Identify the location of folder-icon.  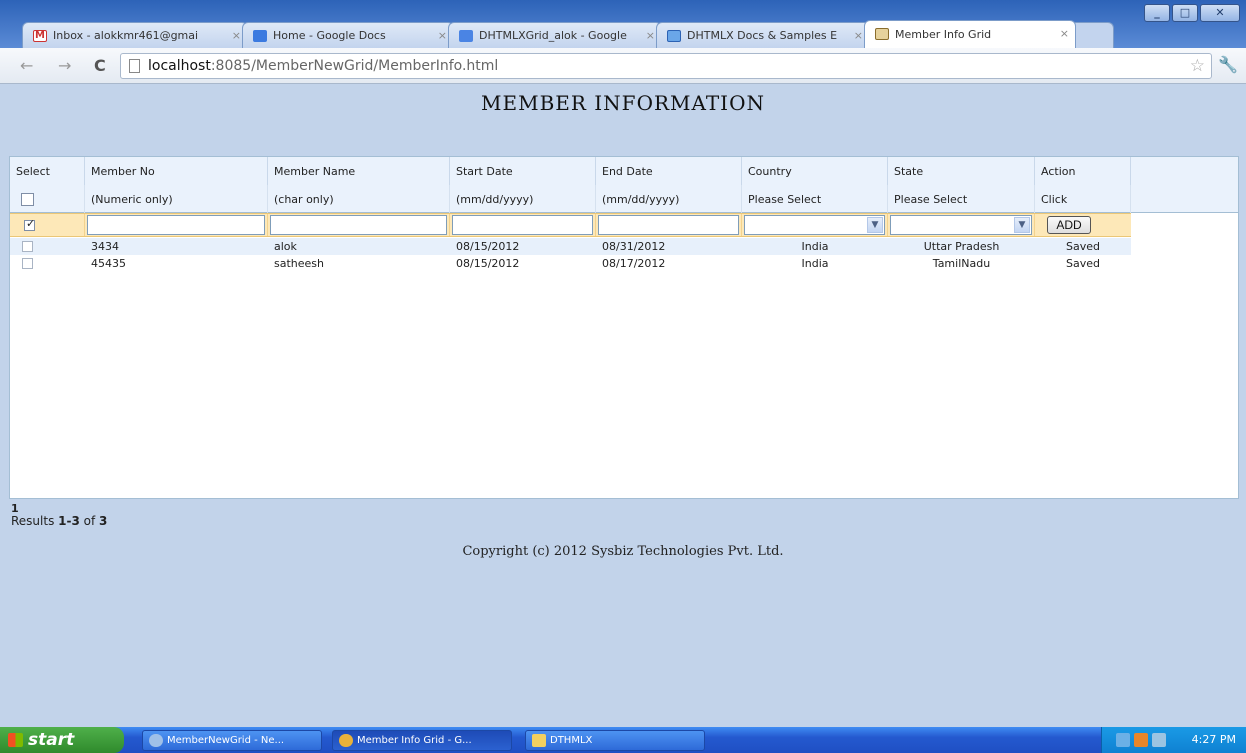
(539, 740).